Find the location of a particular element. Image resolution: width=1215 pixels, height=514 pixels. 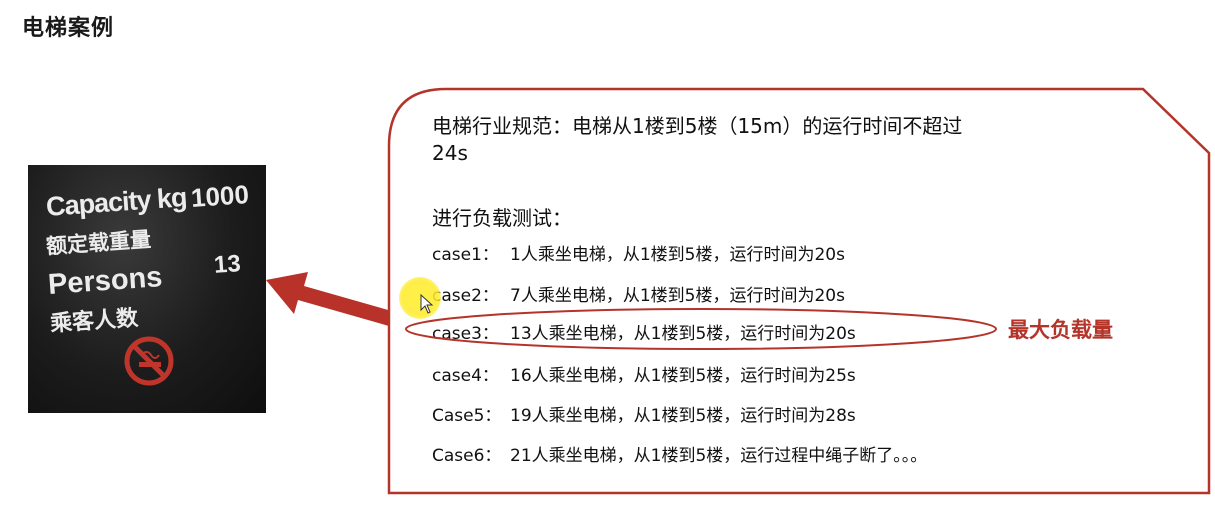

load-test-heading: 进行负载测试： is located at coordinates (502, 218).